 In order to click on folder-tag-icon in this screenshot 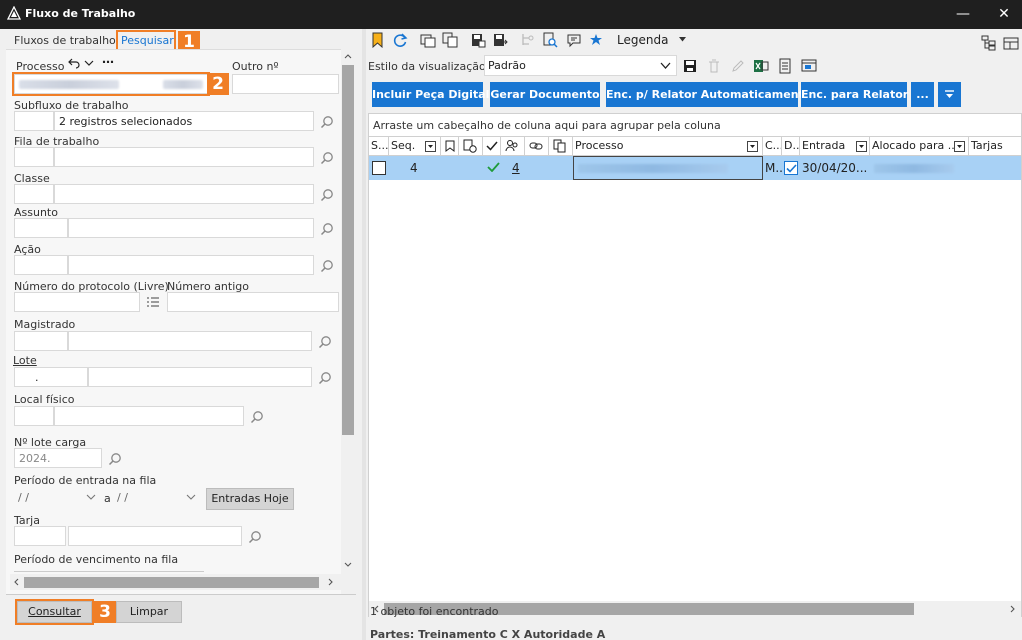, I will do `click(378, 40)`.